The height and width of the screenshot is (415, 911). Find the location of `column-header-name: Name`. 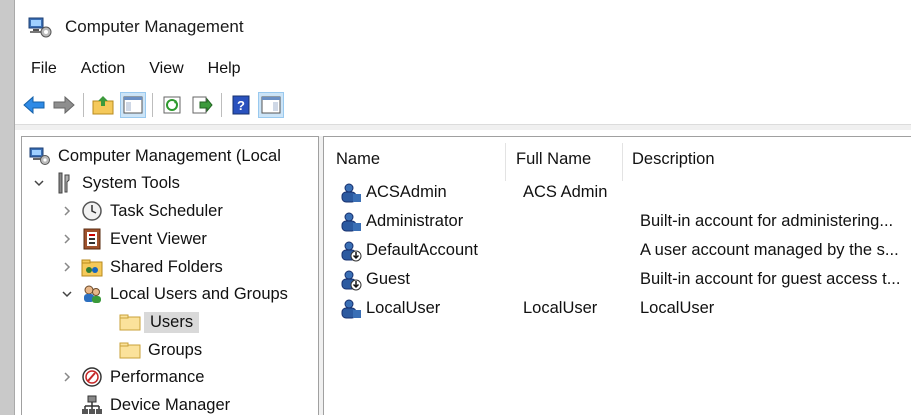

column-header-name: Name is located at coordinates (415, 159).